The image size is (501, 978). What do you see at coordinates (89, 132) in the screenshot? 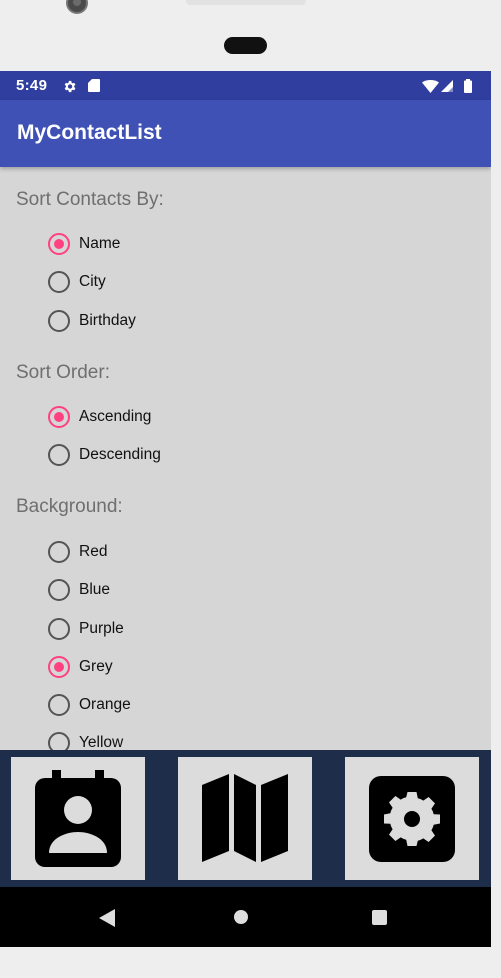
I see `app-title: MyContactList` at bounding box center [89, 132].